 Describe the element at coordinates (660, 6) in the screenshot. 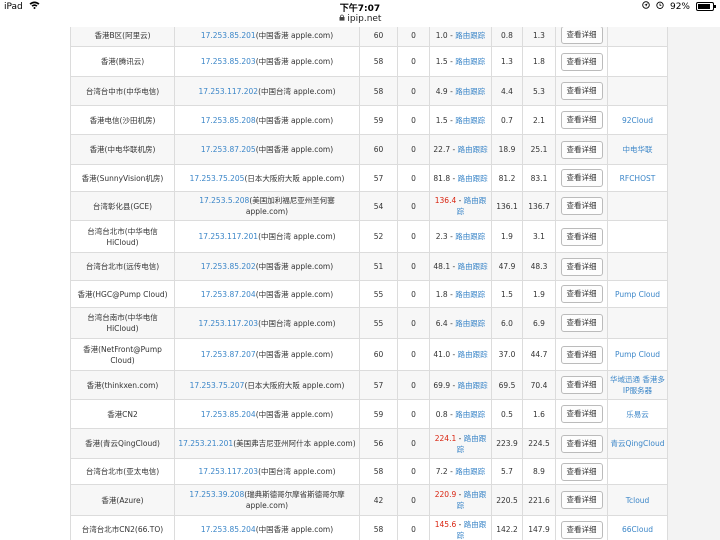

I see `alarm-icon` at that location.